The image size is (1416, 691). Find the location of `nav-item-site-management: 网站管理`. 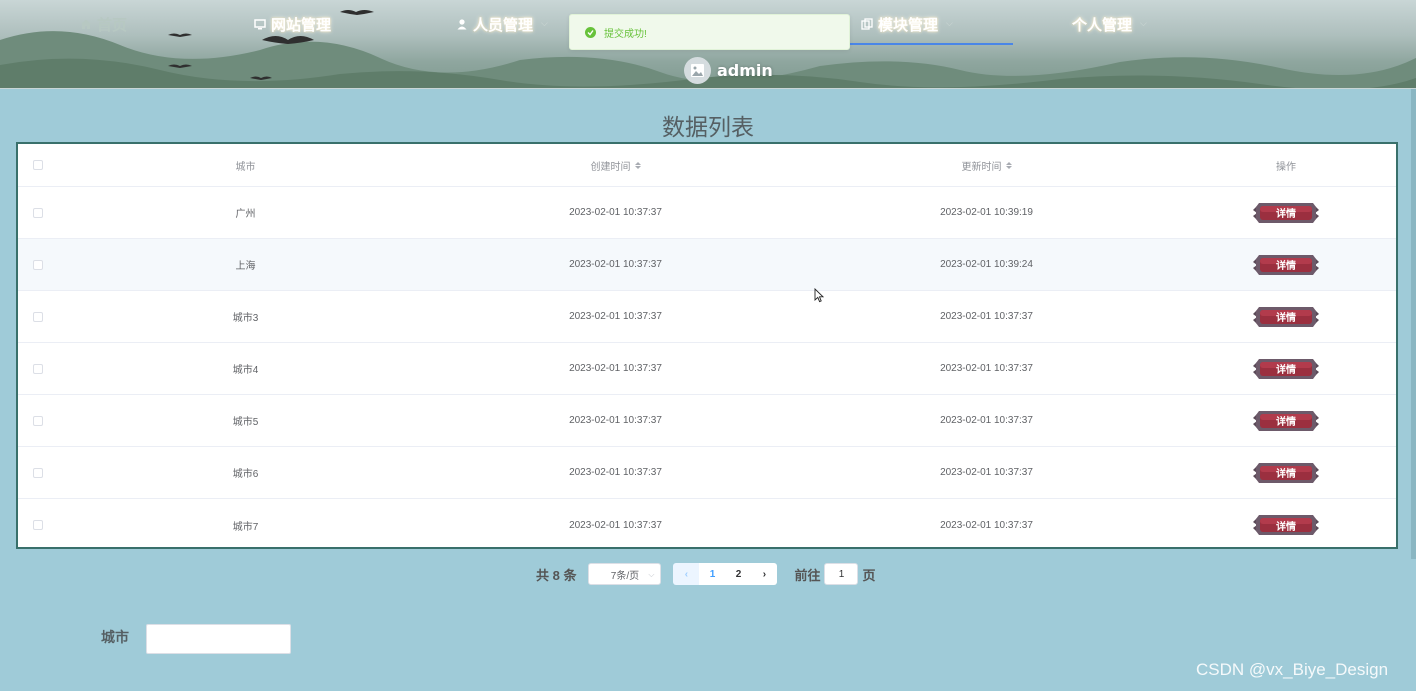

nav-item-site-management: 网站管理 is located at coordinates (292, 24).